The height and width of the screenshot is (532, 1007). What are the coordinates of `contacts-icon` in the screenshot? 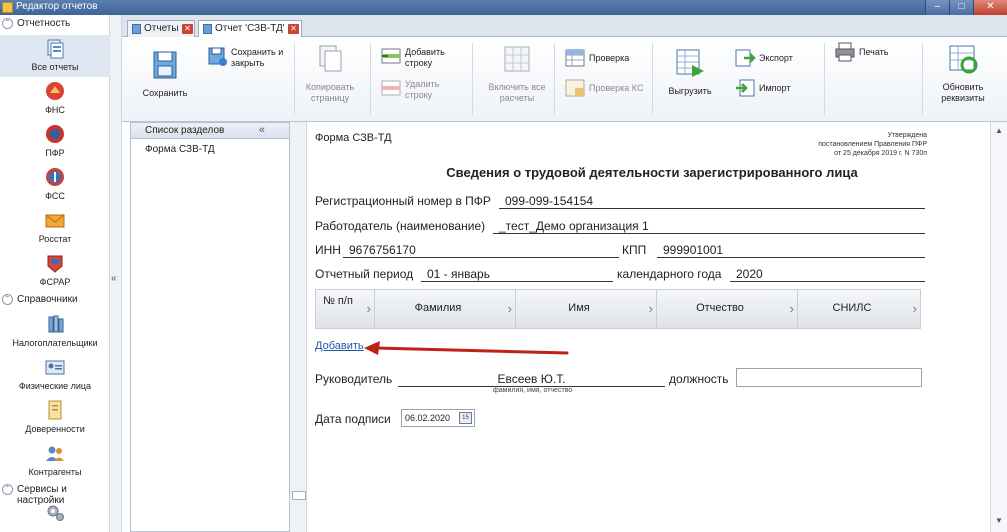 It's located at (55, 453).